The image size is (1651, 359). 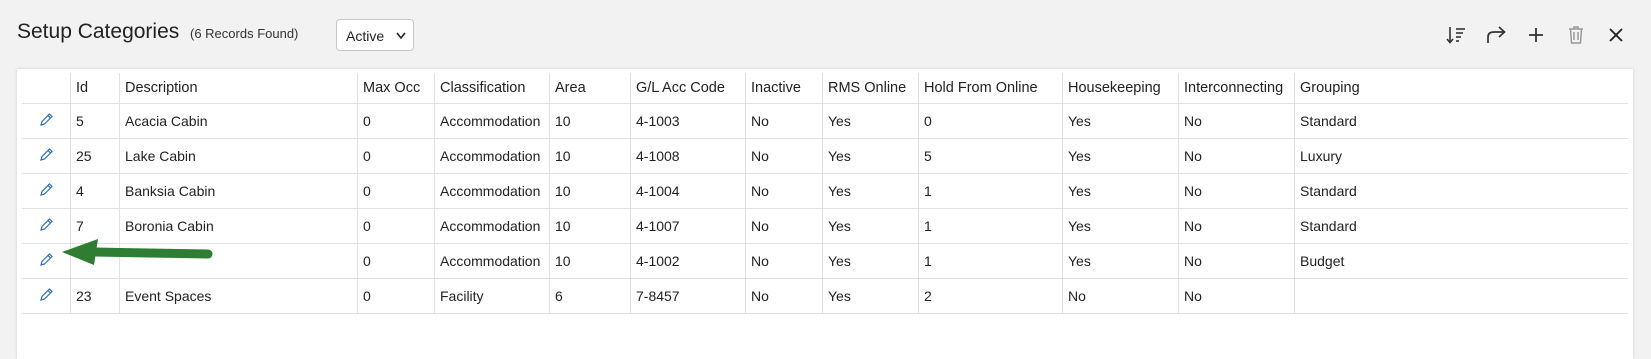 I want to click on column-header-inactive: Inactive, so click(x=784, y=88).